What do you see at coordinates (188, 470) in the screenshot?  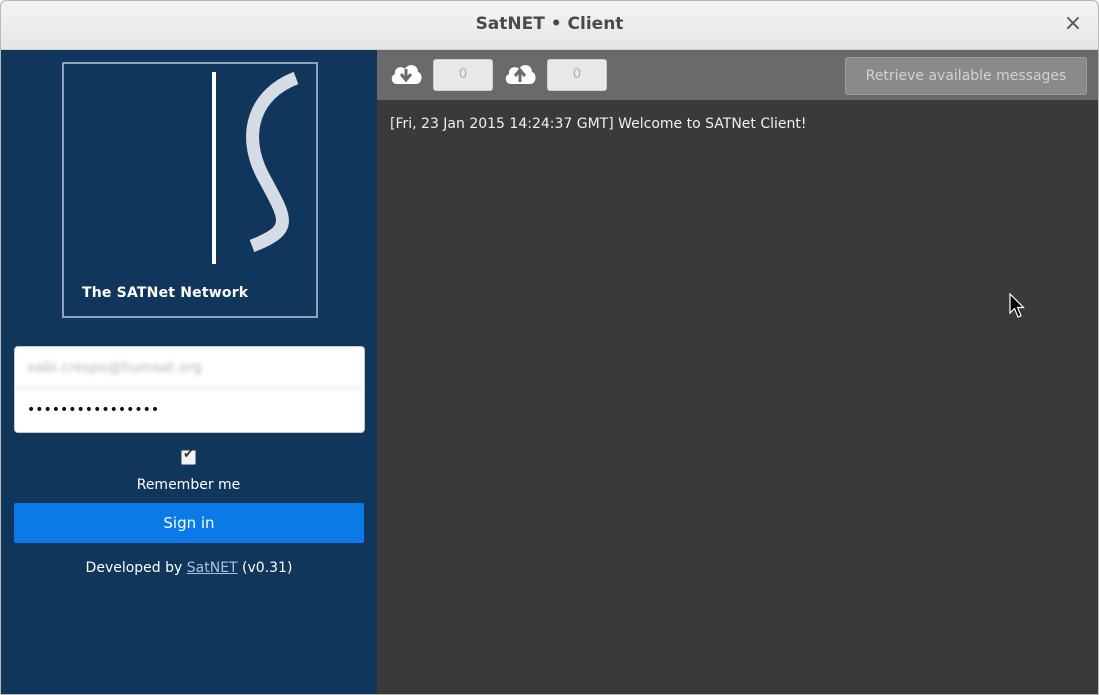 I see `remember-me: ✔ Remember me` at bounding box center [188, 470].